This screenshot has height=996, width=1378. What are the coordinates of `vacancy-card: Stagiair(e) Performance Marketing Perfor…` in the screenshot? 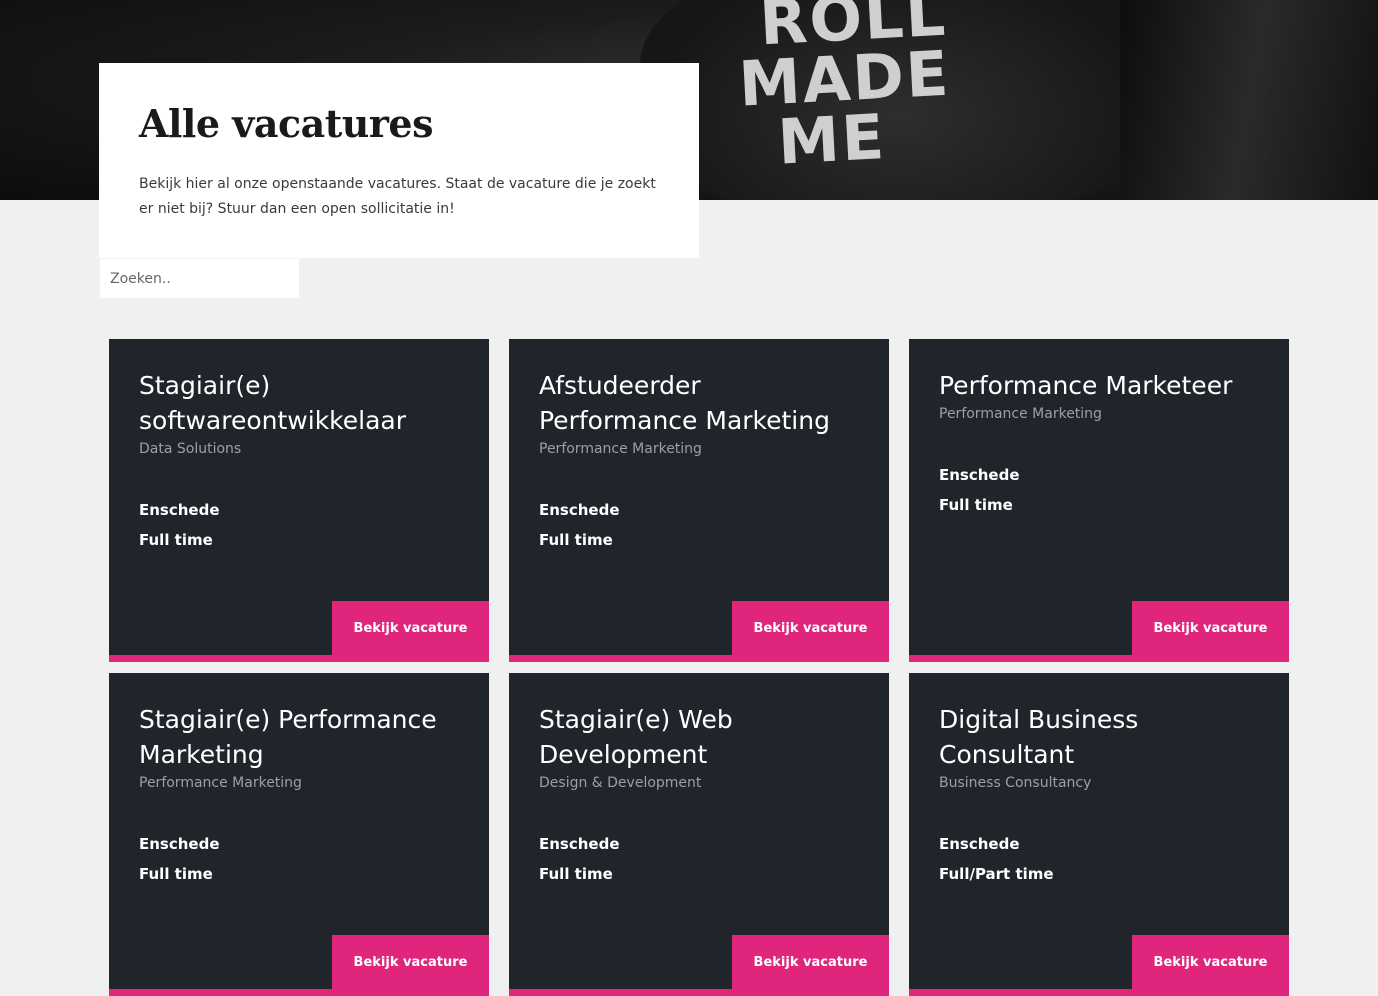 It's located at (299, 834).